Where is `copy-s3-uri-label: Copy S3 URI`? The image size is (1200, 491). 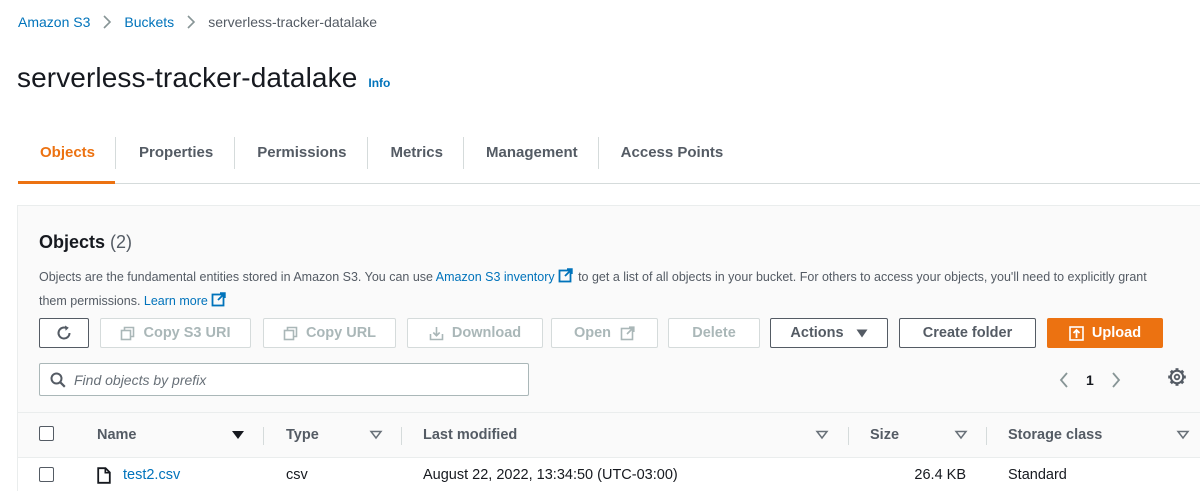
copy-s3-uri-label: Copy S3 URI is located at coordinates (187, 333).